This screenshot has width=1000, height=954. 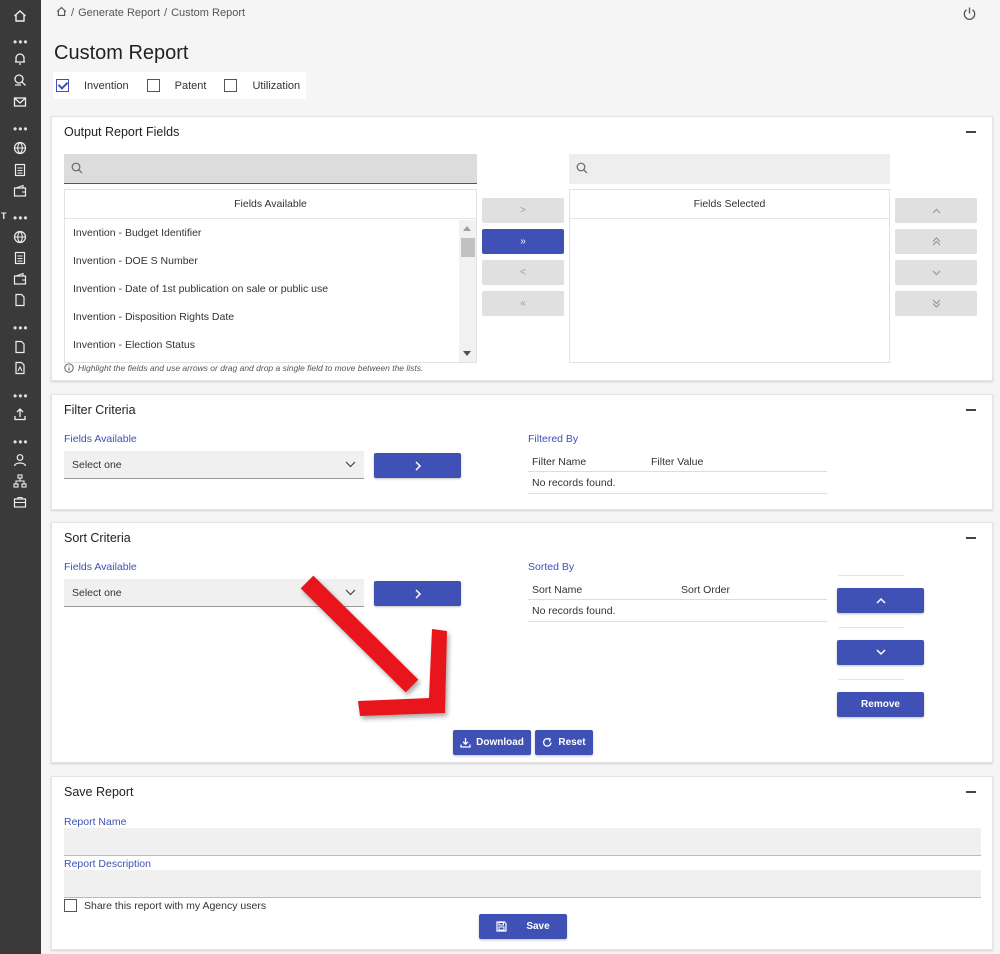 I want to click on reset-button: Reset, so click(x=564, y=742).